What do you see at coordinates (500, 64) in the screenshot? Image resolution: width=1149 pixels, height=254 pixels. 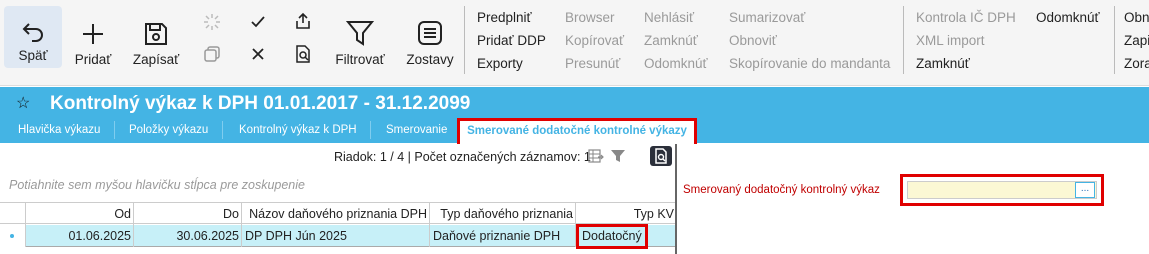 I see `menu-exports: Exporty` at bounding box center [500, 64].